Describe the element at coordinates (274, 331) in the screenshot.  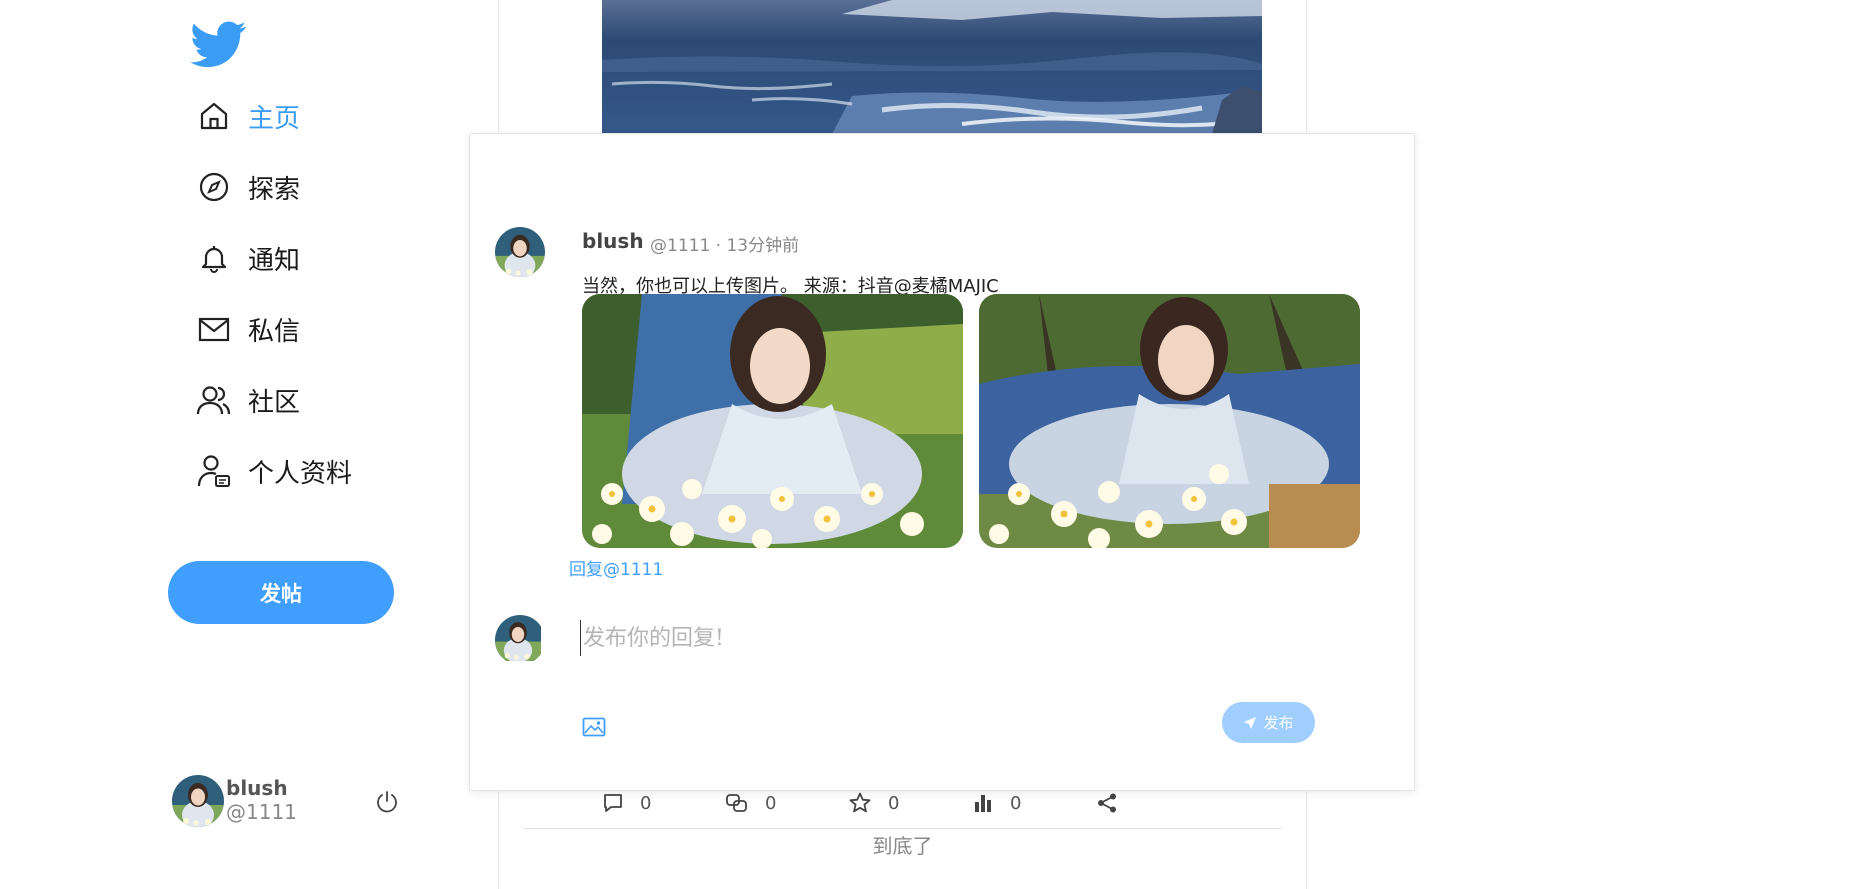
I see `sidebar-item-label: 私信` at that location.